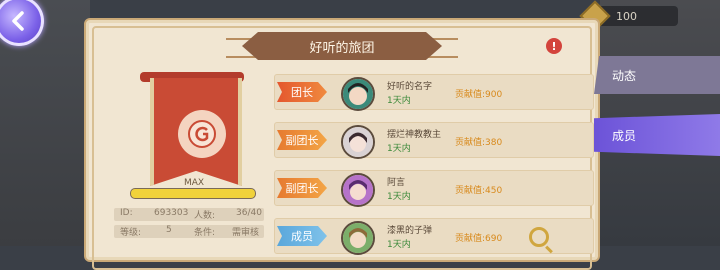 This screenshot has width=720, height=270. I want to click on guild-flag, so click(192, 131).